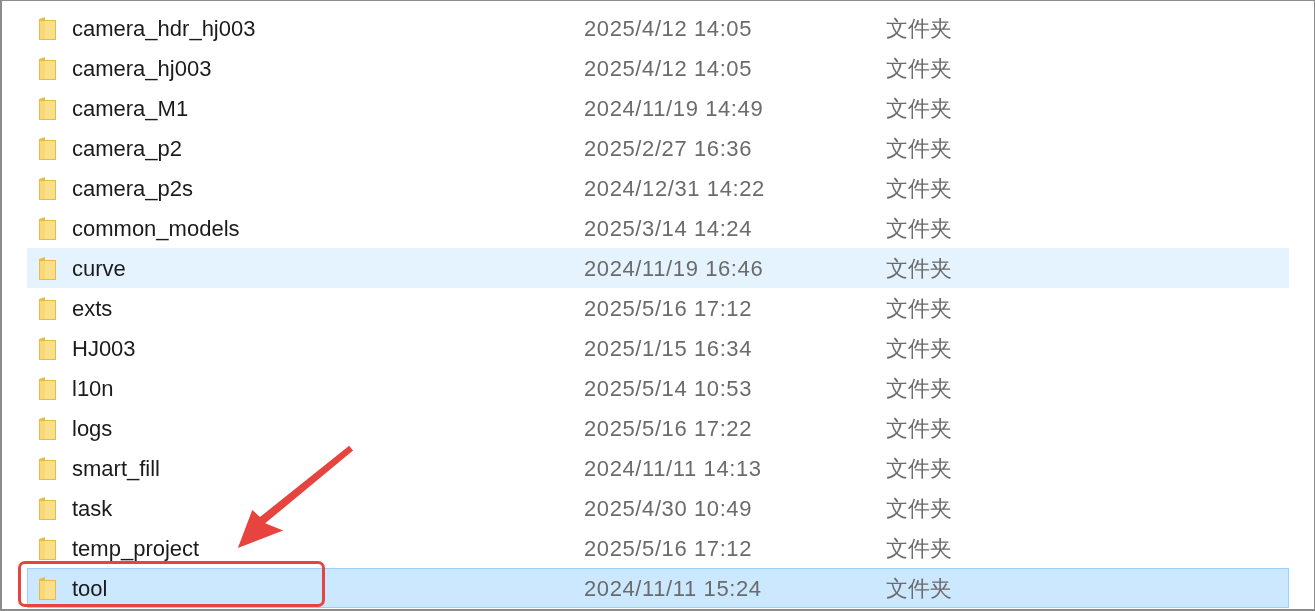  Describe the element at coordinates (92, 308) in the screenshot. I see `file-name: exts` at that location.